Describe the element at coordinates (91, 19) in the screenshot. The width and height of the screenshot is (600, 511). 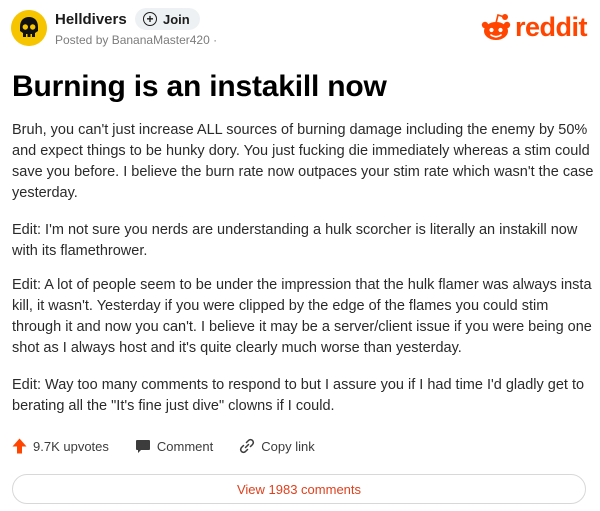
I see `subreddit-name: Helldivers` at that location.